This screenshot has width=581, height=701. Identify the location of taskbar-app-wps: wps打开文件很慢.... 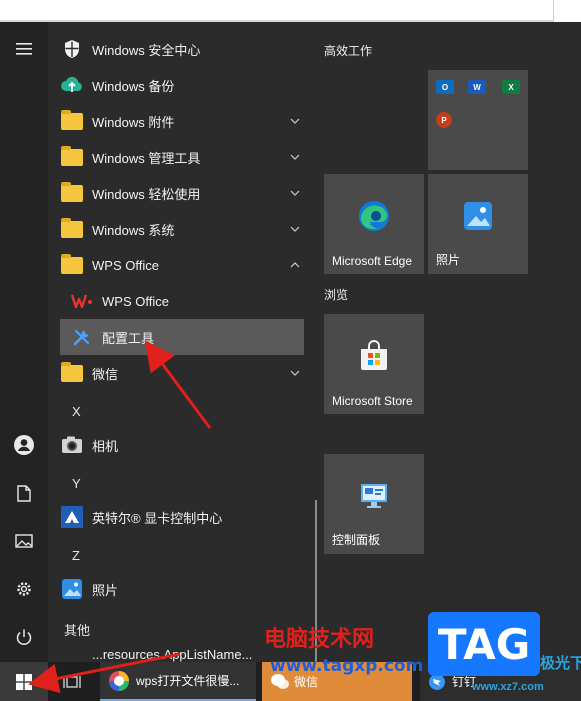
(178, 681).